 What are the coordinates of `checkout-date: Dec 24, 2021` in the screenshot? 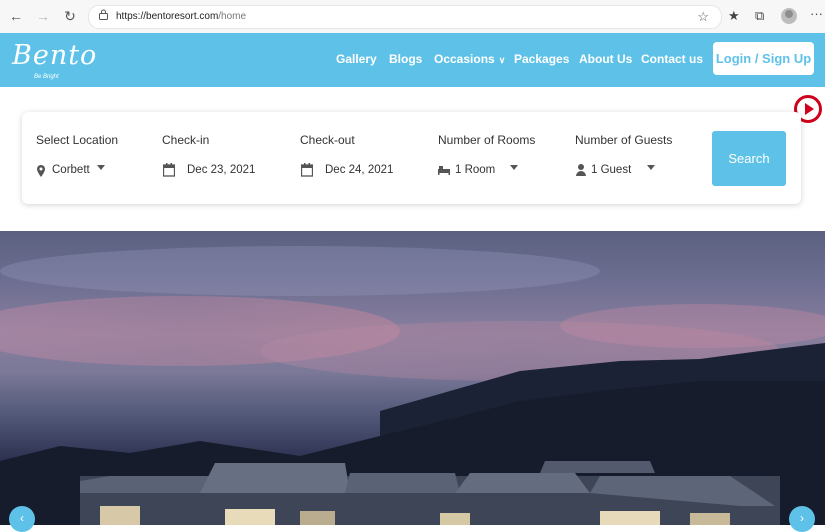 It's located at (359, 170).